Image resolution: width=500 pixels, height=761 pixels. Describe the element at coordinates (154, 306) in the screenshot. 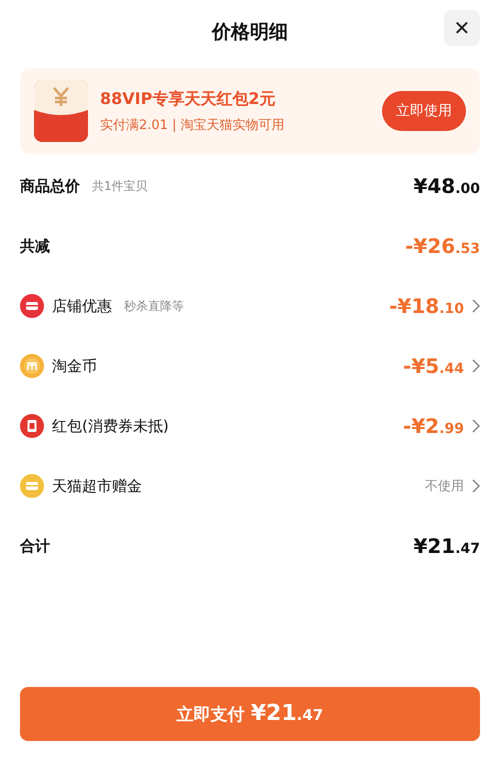

I see `row-note: 秒杀直降等` at that location.